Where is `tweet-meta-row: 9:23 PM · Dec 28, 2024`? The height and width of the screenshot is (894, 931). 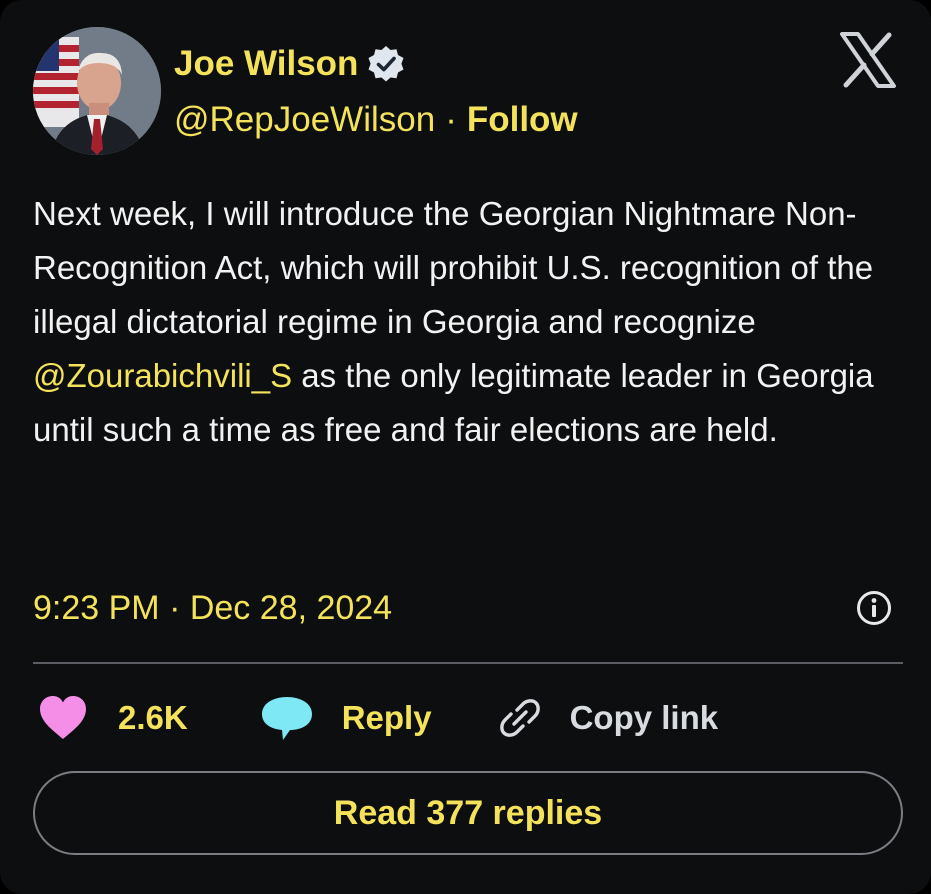
tweet-meta-row: 9:23 PM · Dec 28, 2024 is located at coordinates (463, 608).